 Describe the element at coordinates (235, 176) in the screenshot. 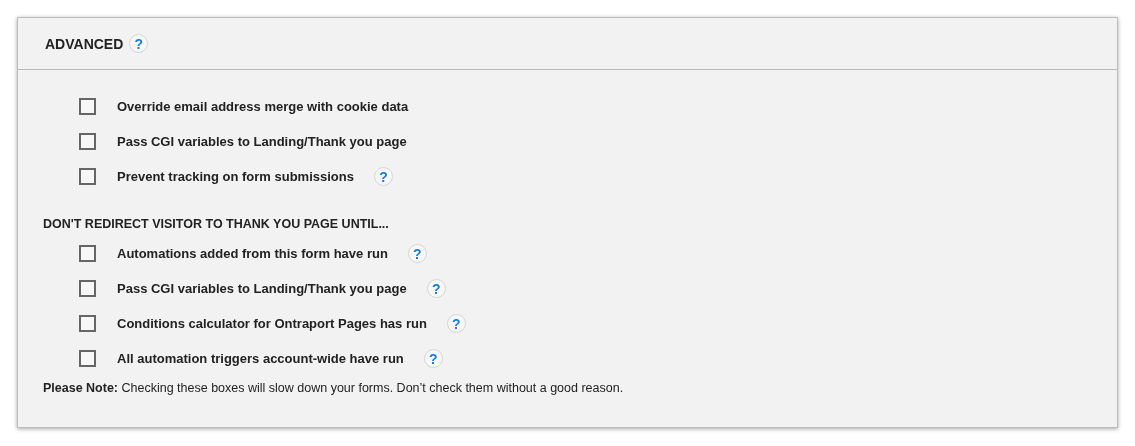

I see `option-label: Prevent tracking on form submissions` at that location.